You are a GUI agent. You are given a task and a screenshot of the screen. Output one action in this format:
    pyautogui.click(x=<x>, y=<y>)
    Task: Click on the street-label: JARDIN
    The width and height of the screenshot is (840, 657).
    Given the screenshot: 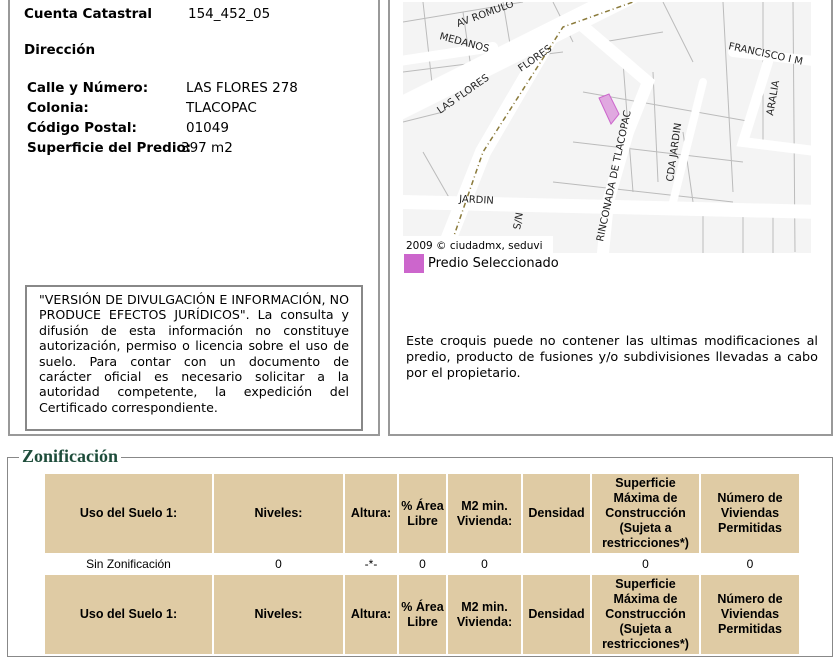 What is the action you would take?
    pyautogui.click(x=476, y=200)
    